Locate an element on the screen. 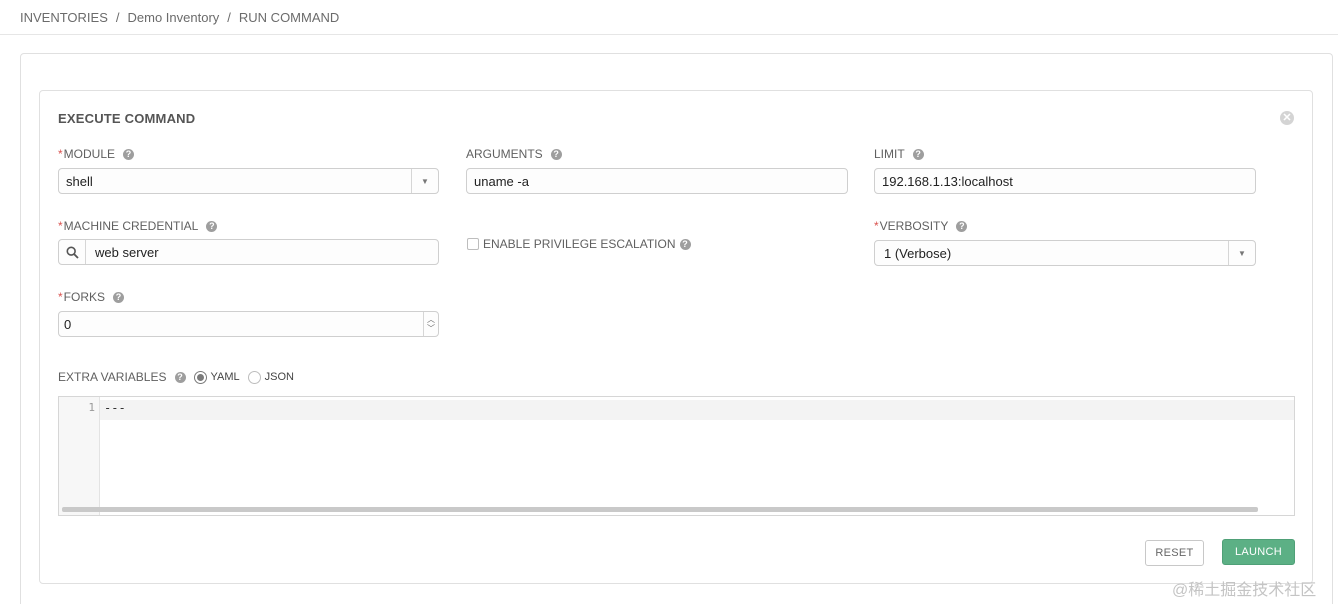 The height and width of the screenshot is (604, 1338). privilege-escalation-label: ENABLE PRIVILEGE ESCALATION is located at coordinates (579, 244).